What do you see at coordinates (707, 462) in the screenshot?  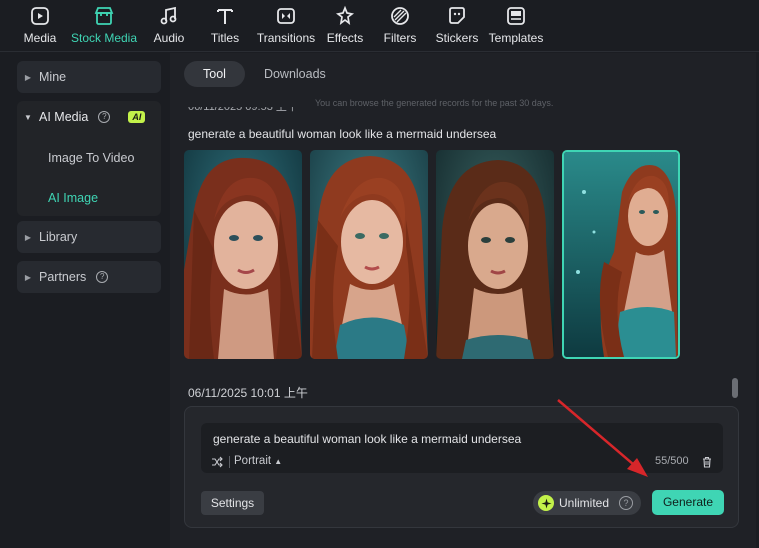 I see `trash-icon` at bounding box center [707, 462].